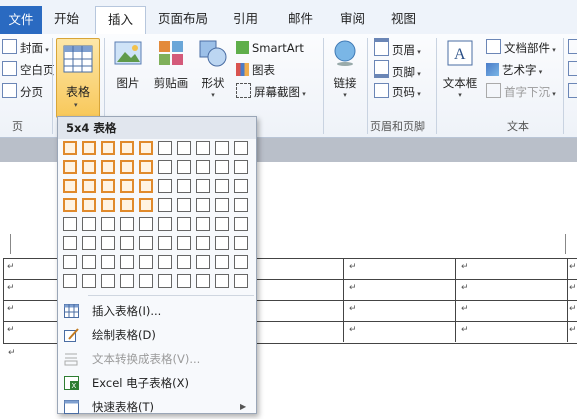  Describe the element at coordinates (66, 19) in the screenshot. I see `tab-home: 开始` at that location.